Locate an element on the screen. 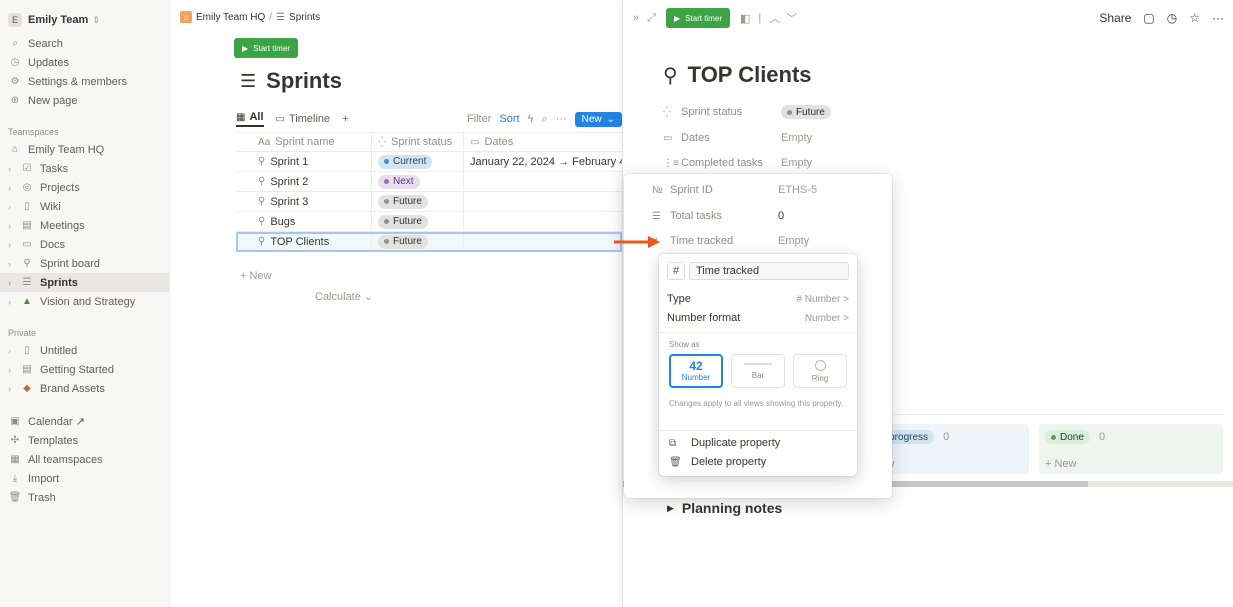  property-sprint-id: № Sprint ID ETHS-5 is located at coordinates (734, 190).